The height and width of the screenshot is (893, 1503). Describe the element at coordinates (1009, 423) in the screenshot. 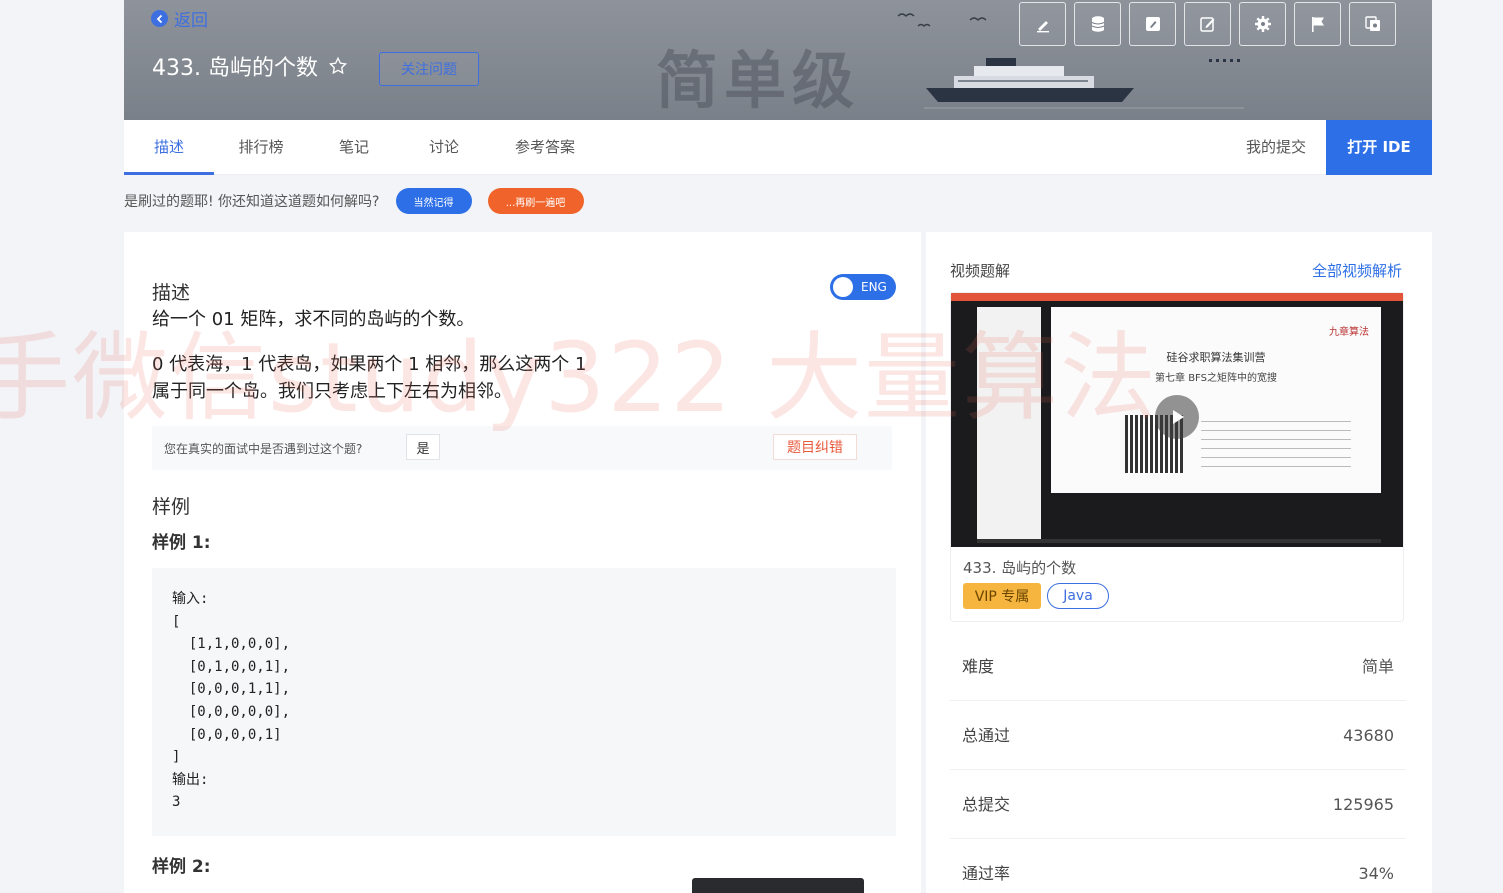

I see `slide-thumbnails` at that location.